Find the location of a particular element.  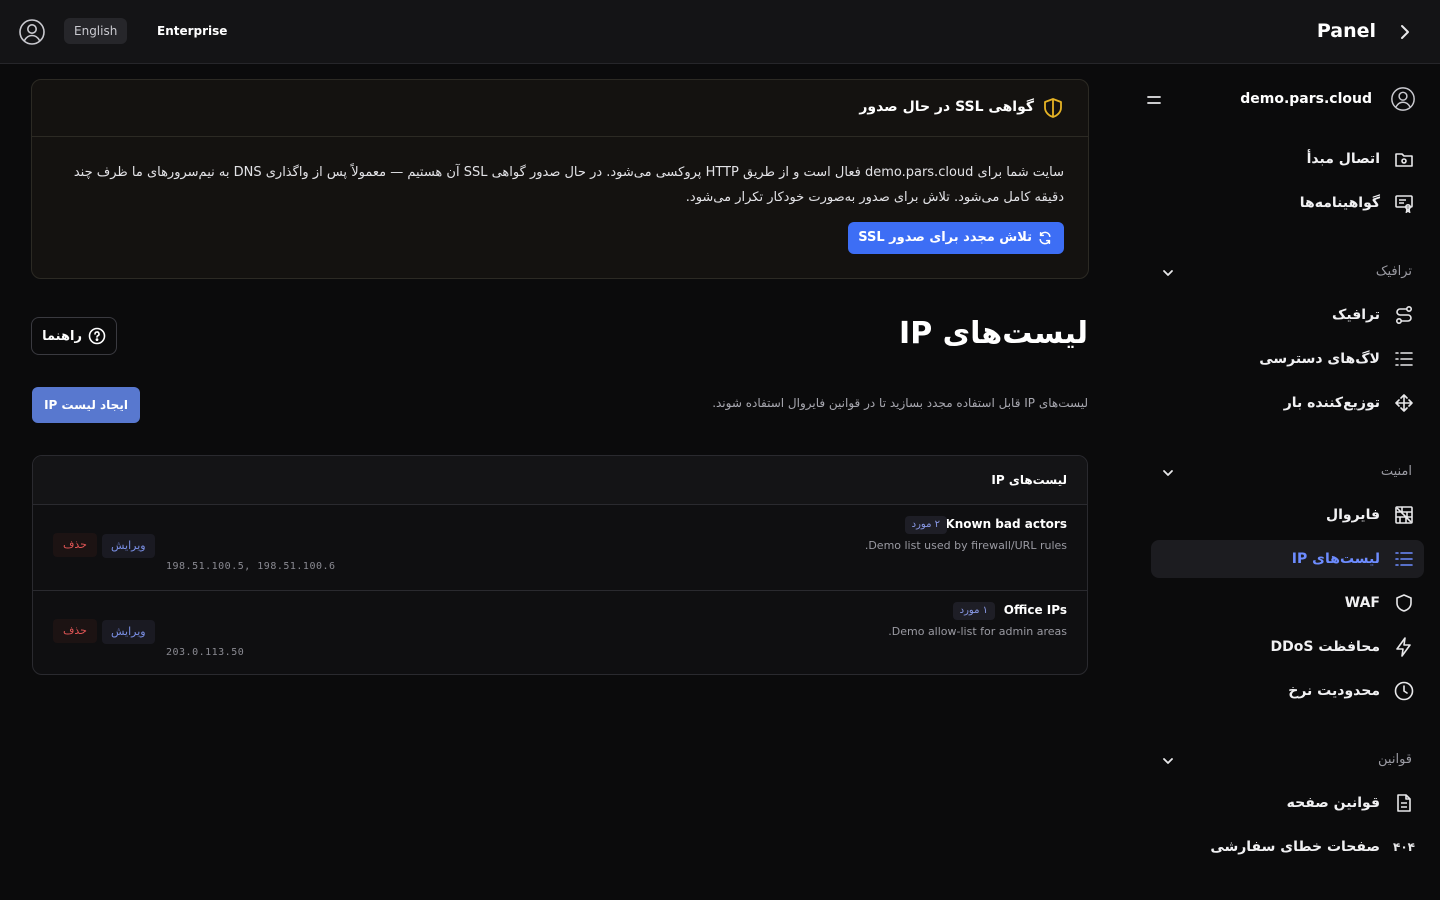

sidebar-item-label: توزیع‌کننده بار is located at coordinates (1331, 403).